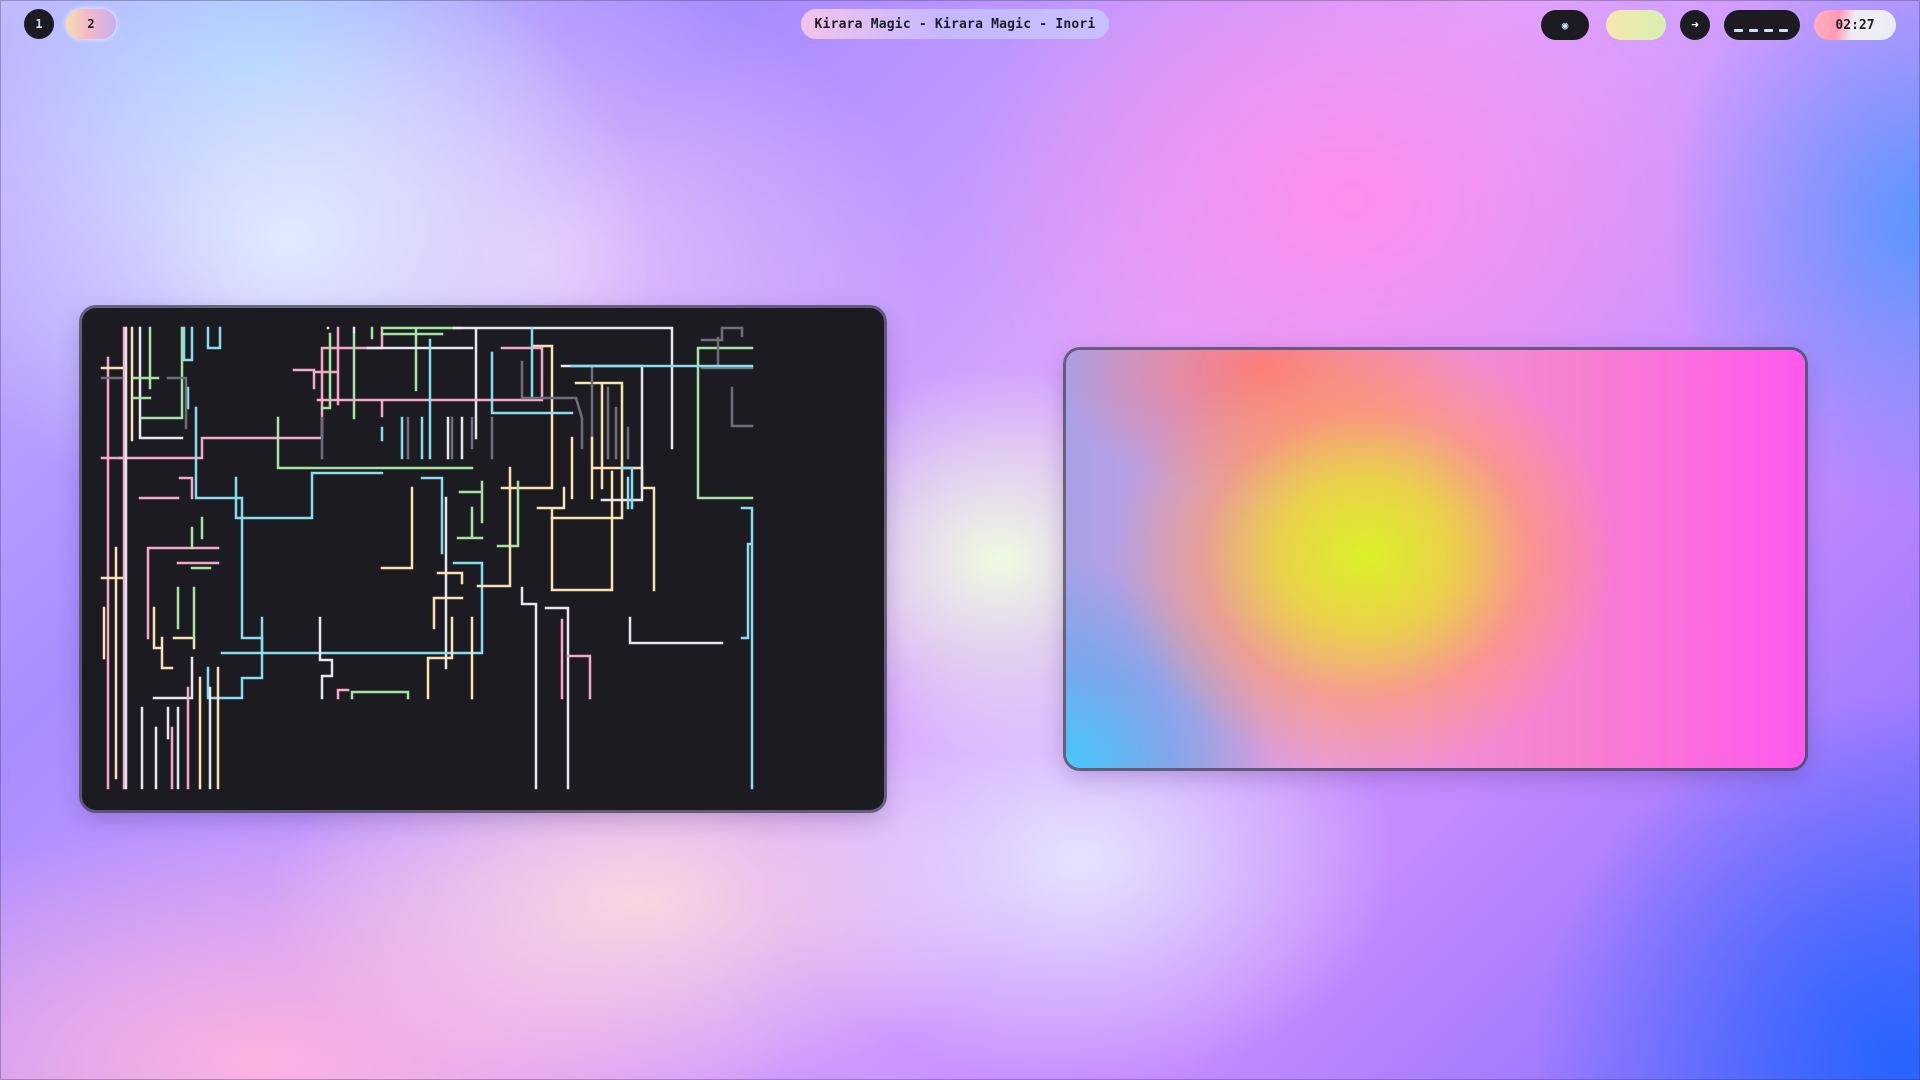 The image size is (1920, 1080). I want to click on camera-icon: ◉, so click(1565, 25).